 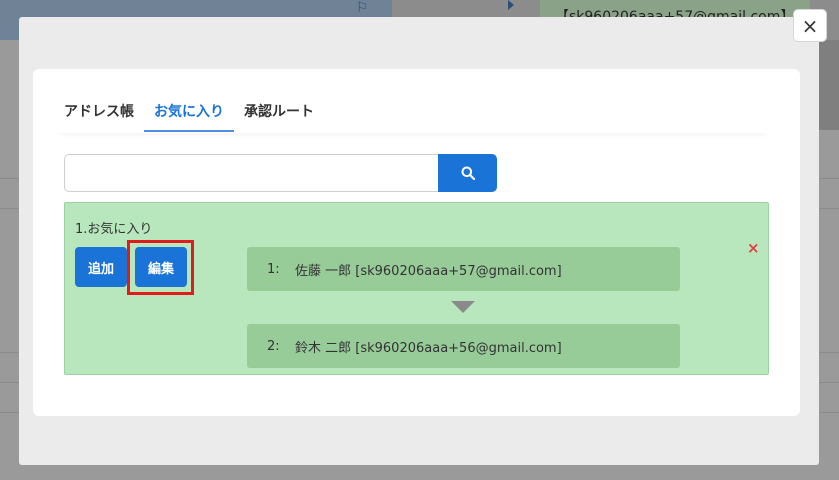 I want to click on search-button, so click(x=467, y=173).